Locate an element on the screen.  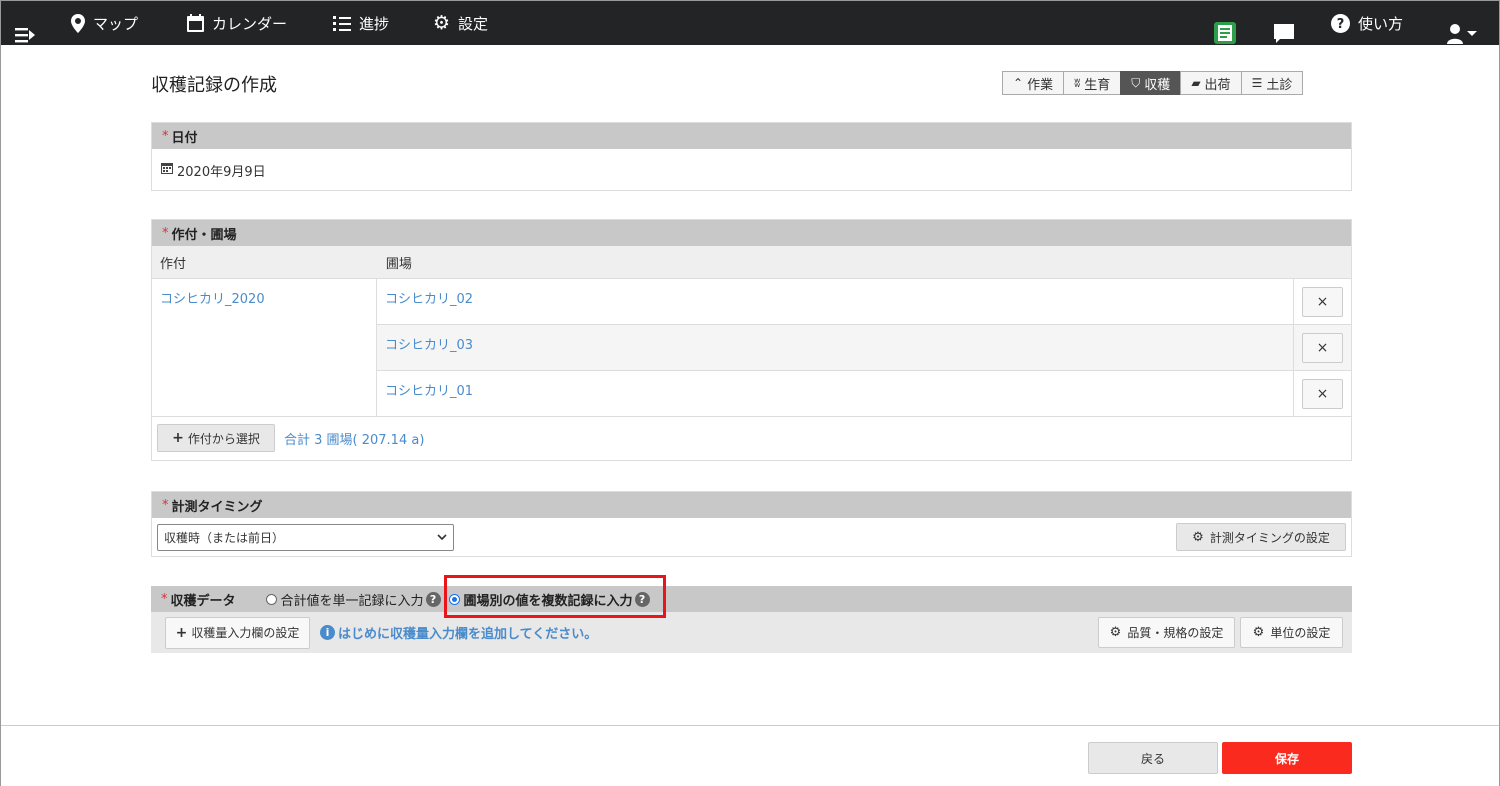
grass-icon: ʬ is located at coordinates (1077, 83).